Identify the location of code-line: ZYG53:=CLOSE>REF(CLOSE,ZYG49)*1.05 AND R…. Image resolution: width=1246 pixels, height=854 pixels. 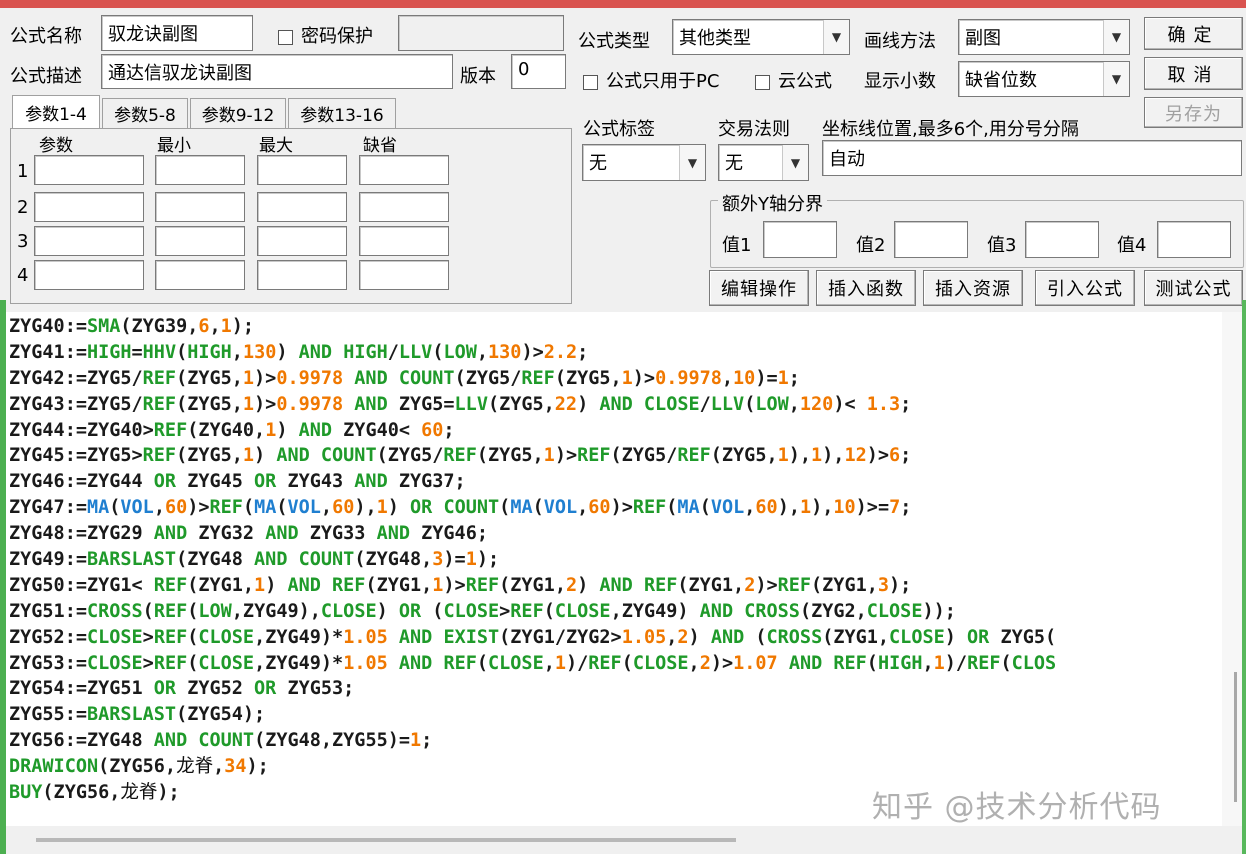
(615, 664).